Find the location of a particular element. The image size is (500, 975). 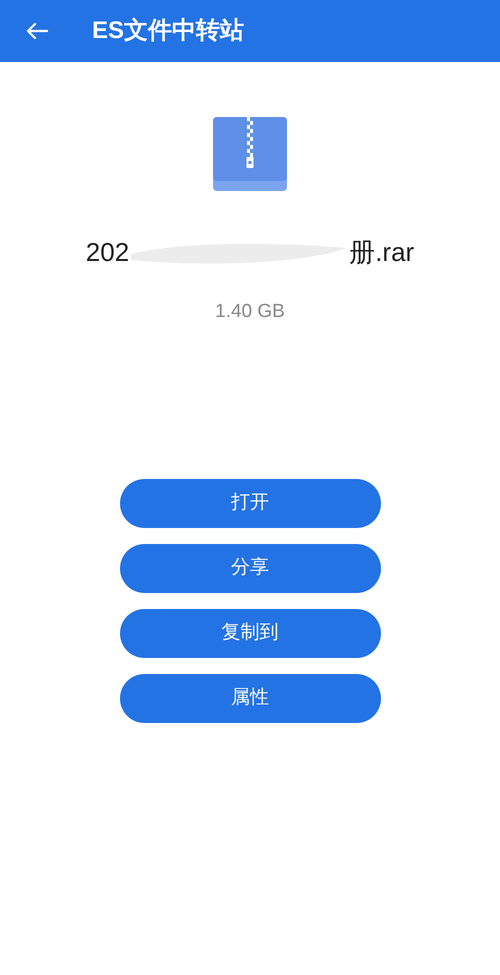

back-arrow-icon is located at coordinates (37, 31).